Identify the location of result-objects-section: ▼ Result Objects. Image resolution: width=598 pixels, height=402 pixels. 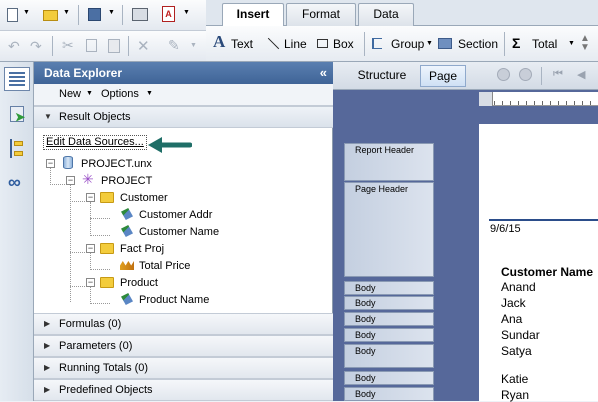
(183, 117).